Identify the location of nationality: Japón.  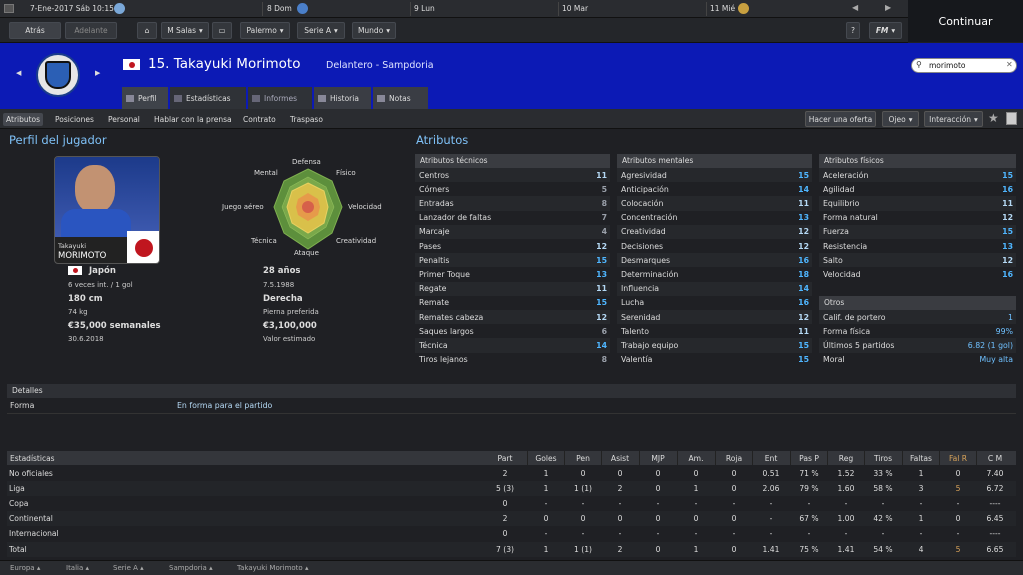
(102, 271).